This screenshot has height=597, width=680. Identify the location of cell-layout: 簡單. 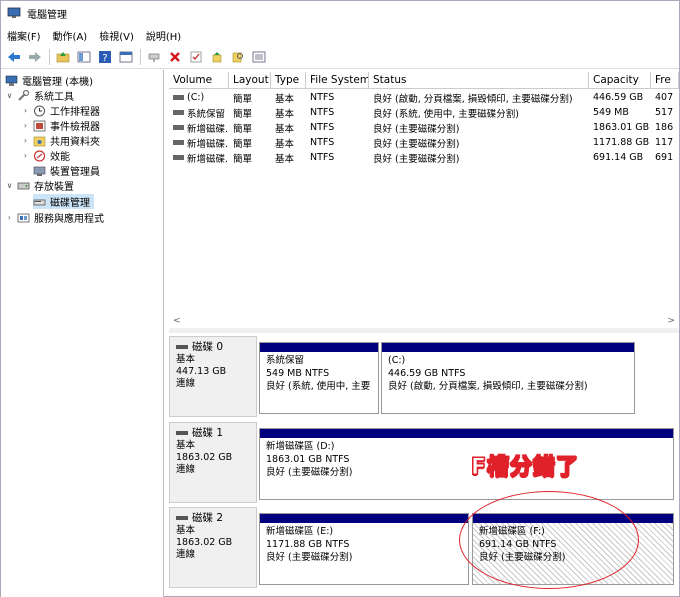
(243, 144).